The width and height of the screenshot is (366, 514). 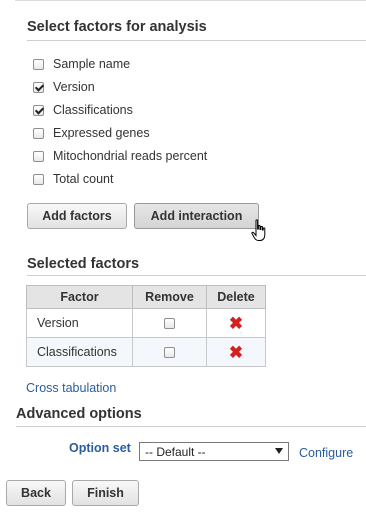 I want to click on hand-cursor-icon, so click(x=258, y=230).